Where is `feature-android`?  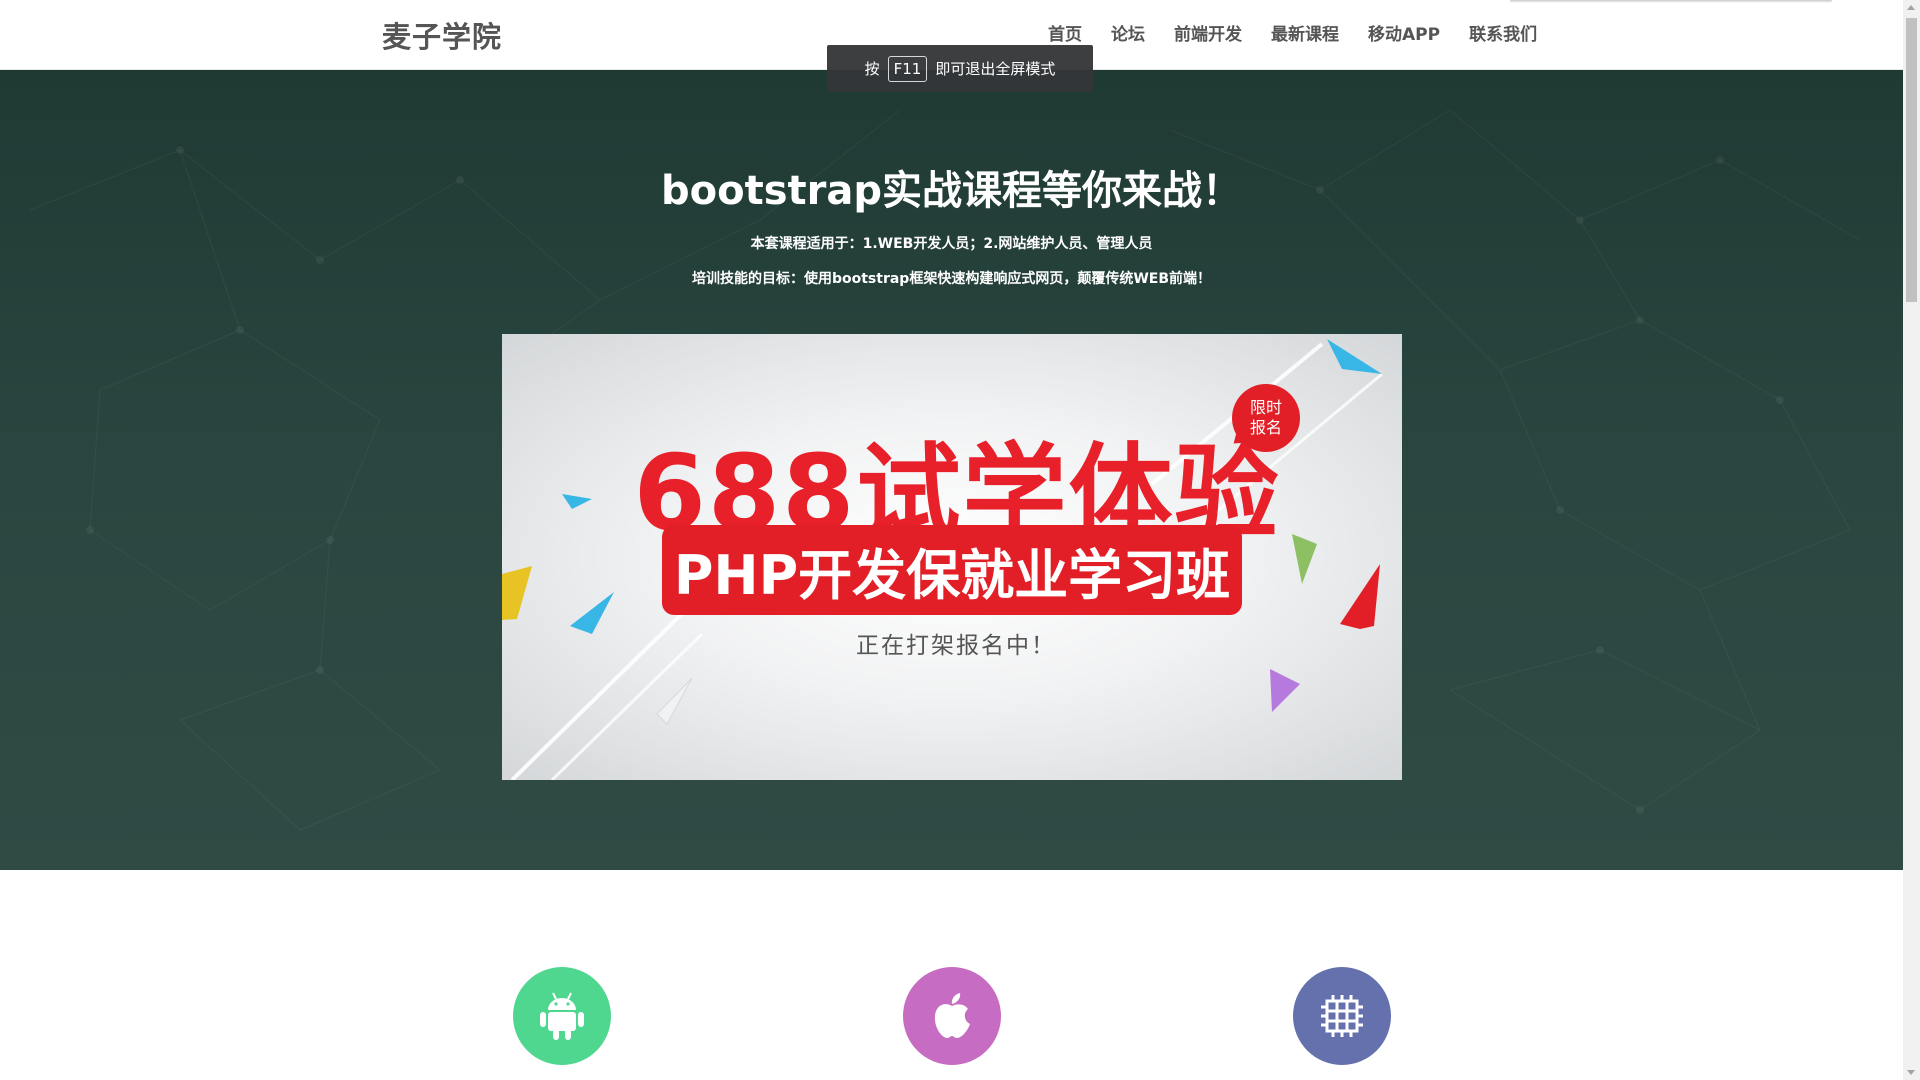 feature-android is located at coordinates (562, 1016).